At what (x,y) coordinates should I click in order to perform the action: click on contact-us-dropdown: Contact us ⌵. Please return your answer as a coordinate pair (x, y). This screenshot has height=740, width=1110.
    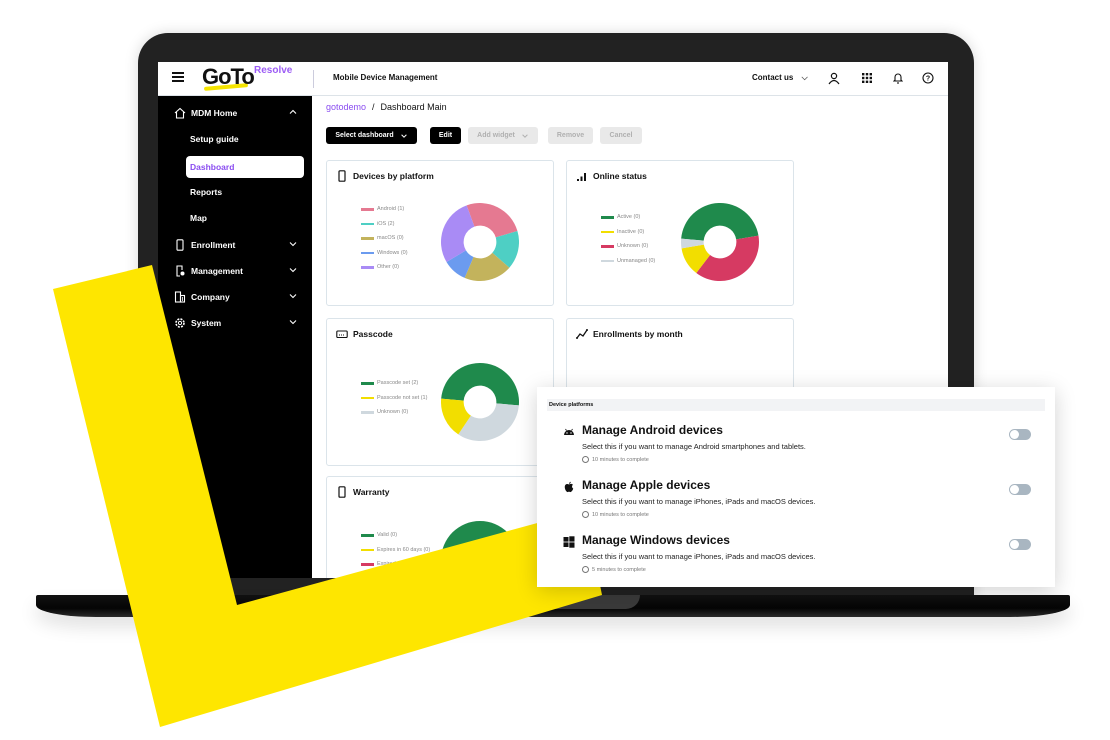
    Looking at the image, I should click on (780, 78).